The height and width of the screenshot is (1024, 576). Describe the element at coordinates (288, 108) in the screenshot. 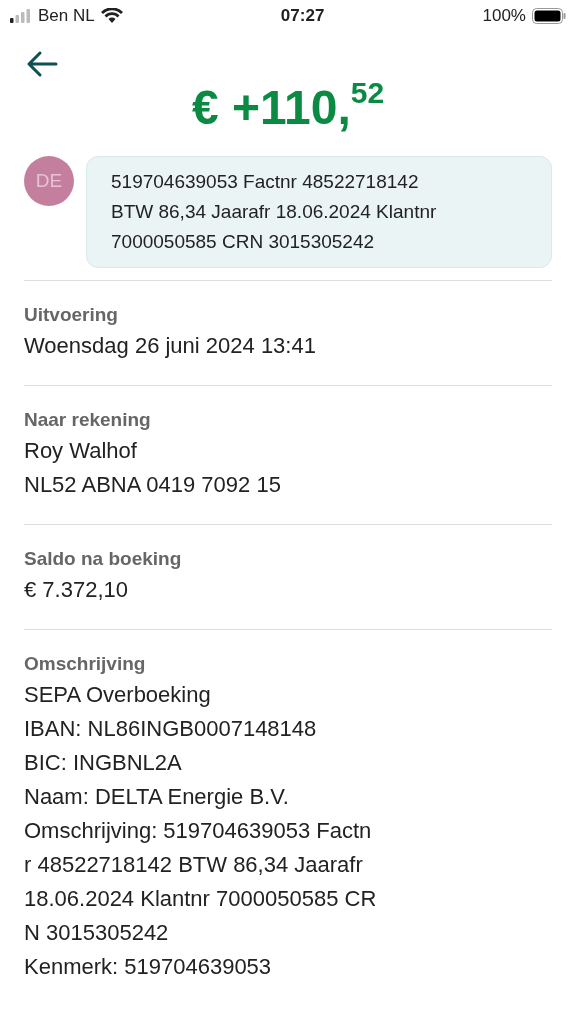

I see `amount: € +110,$^{52}$` at that location.